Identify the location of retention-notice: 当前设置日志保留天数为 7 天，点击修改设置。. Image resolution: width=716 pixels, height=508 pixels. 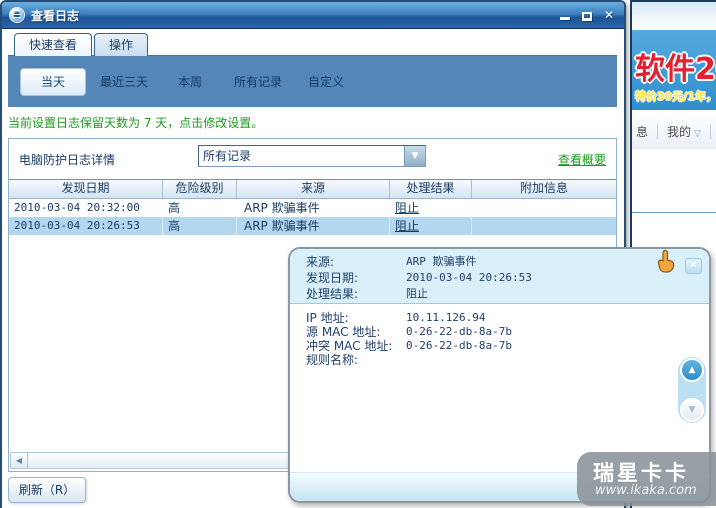
(135, 122).